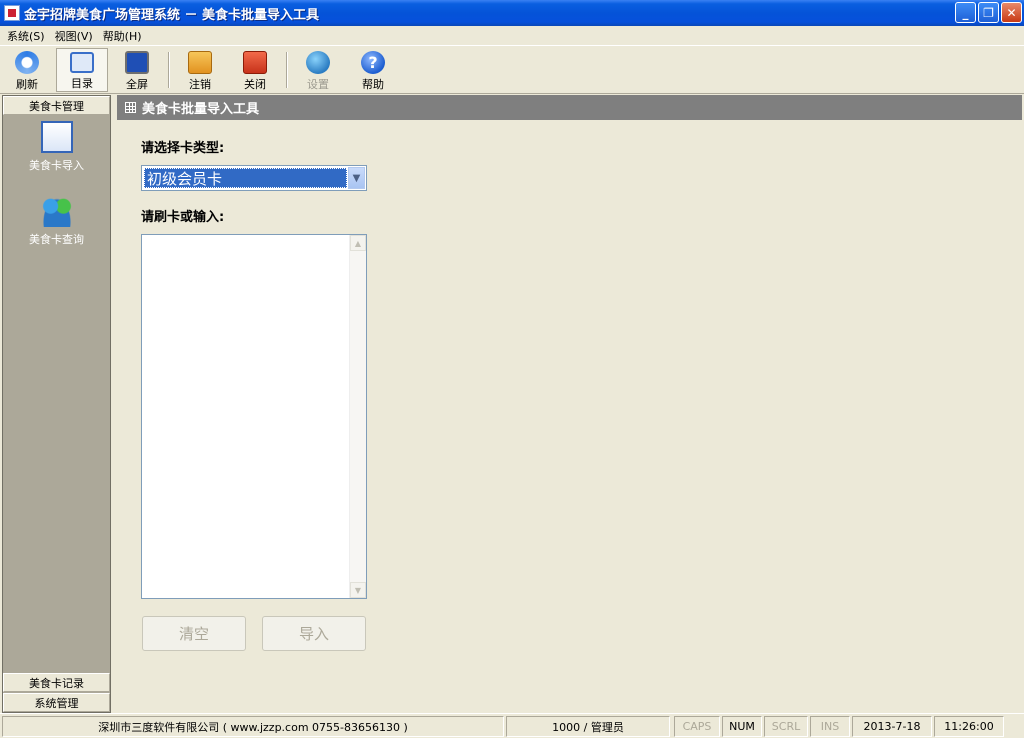 The image size is (1024, 738). I want to click on sidebar-group-card-management: 美食卡管理, so click(56, 105).